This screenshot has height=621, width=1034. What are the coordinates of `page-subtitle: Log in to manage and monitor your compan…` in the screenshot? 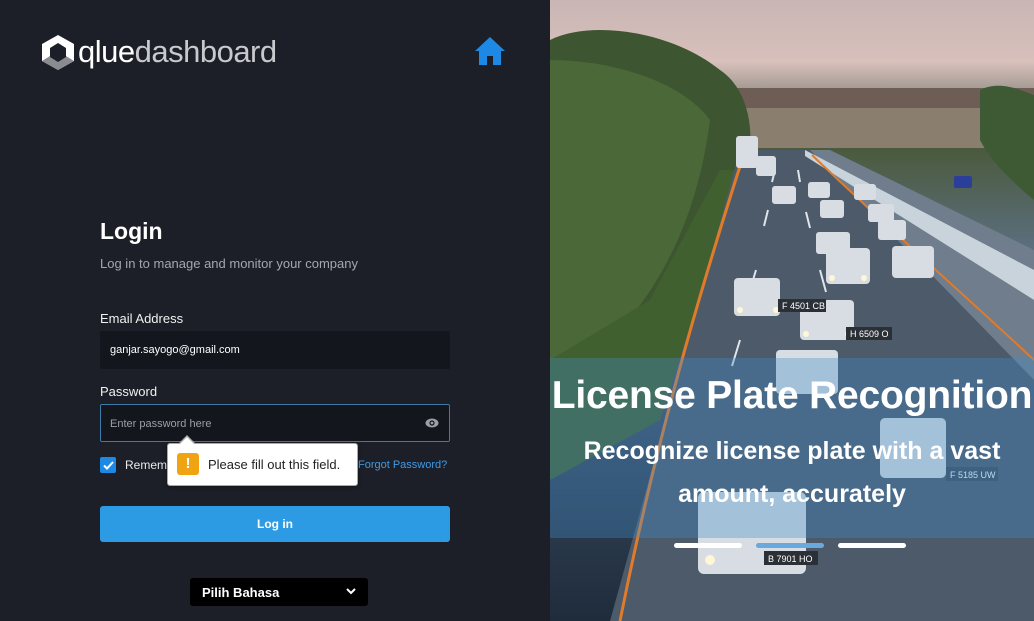 It's located at (229, 263).